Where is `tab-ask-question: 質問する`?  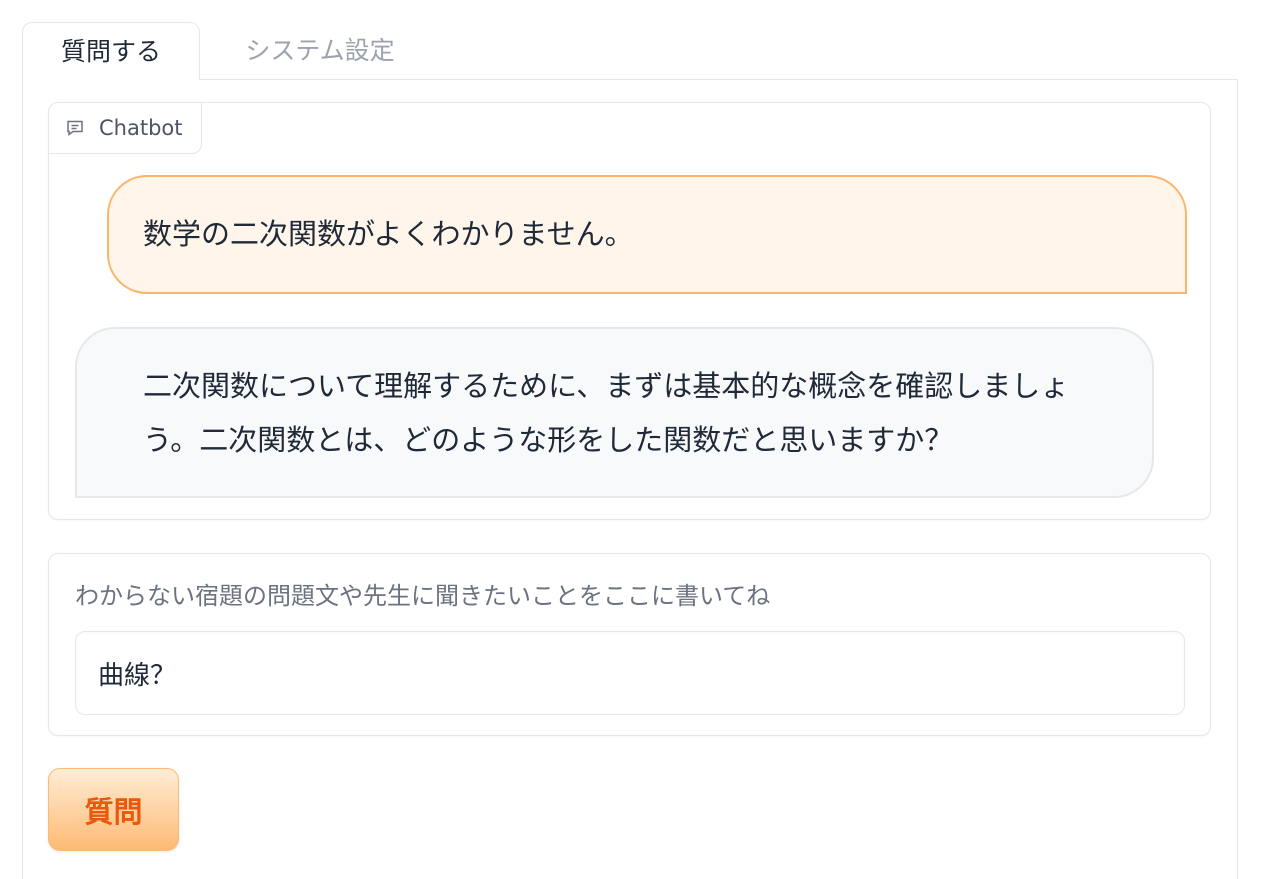
tab-ask-question: 質問する is located at coordinates (111, 51).